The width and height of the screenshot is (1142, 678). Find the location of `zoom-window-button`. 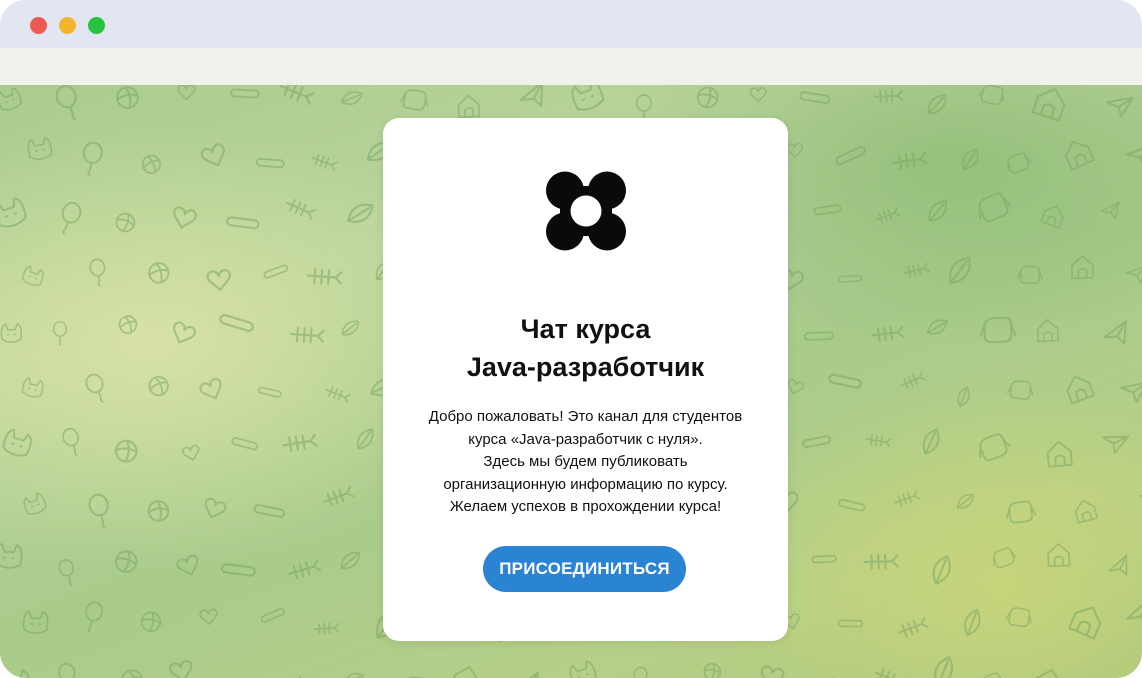

zoom-window-button is located at coordinates (96, 25).